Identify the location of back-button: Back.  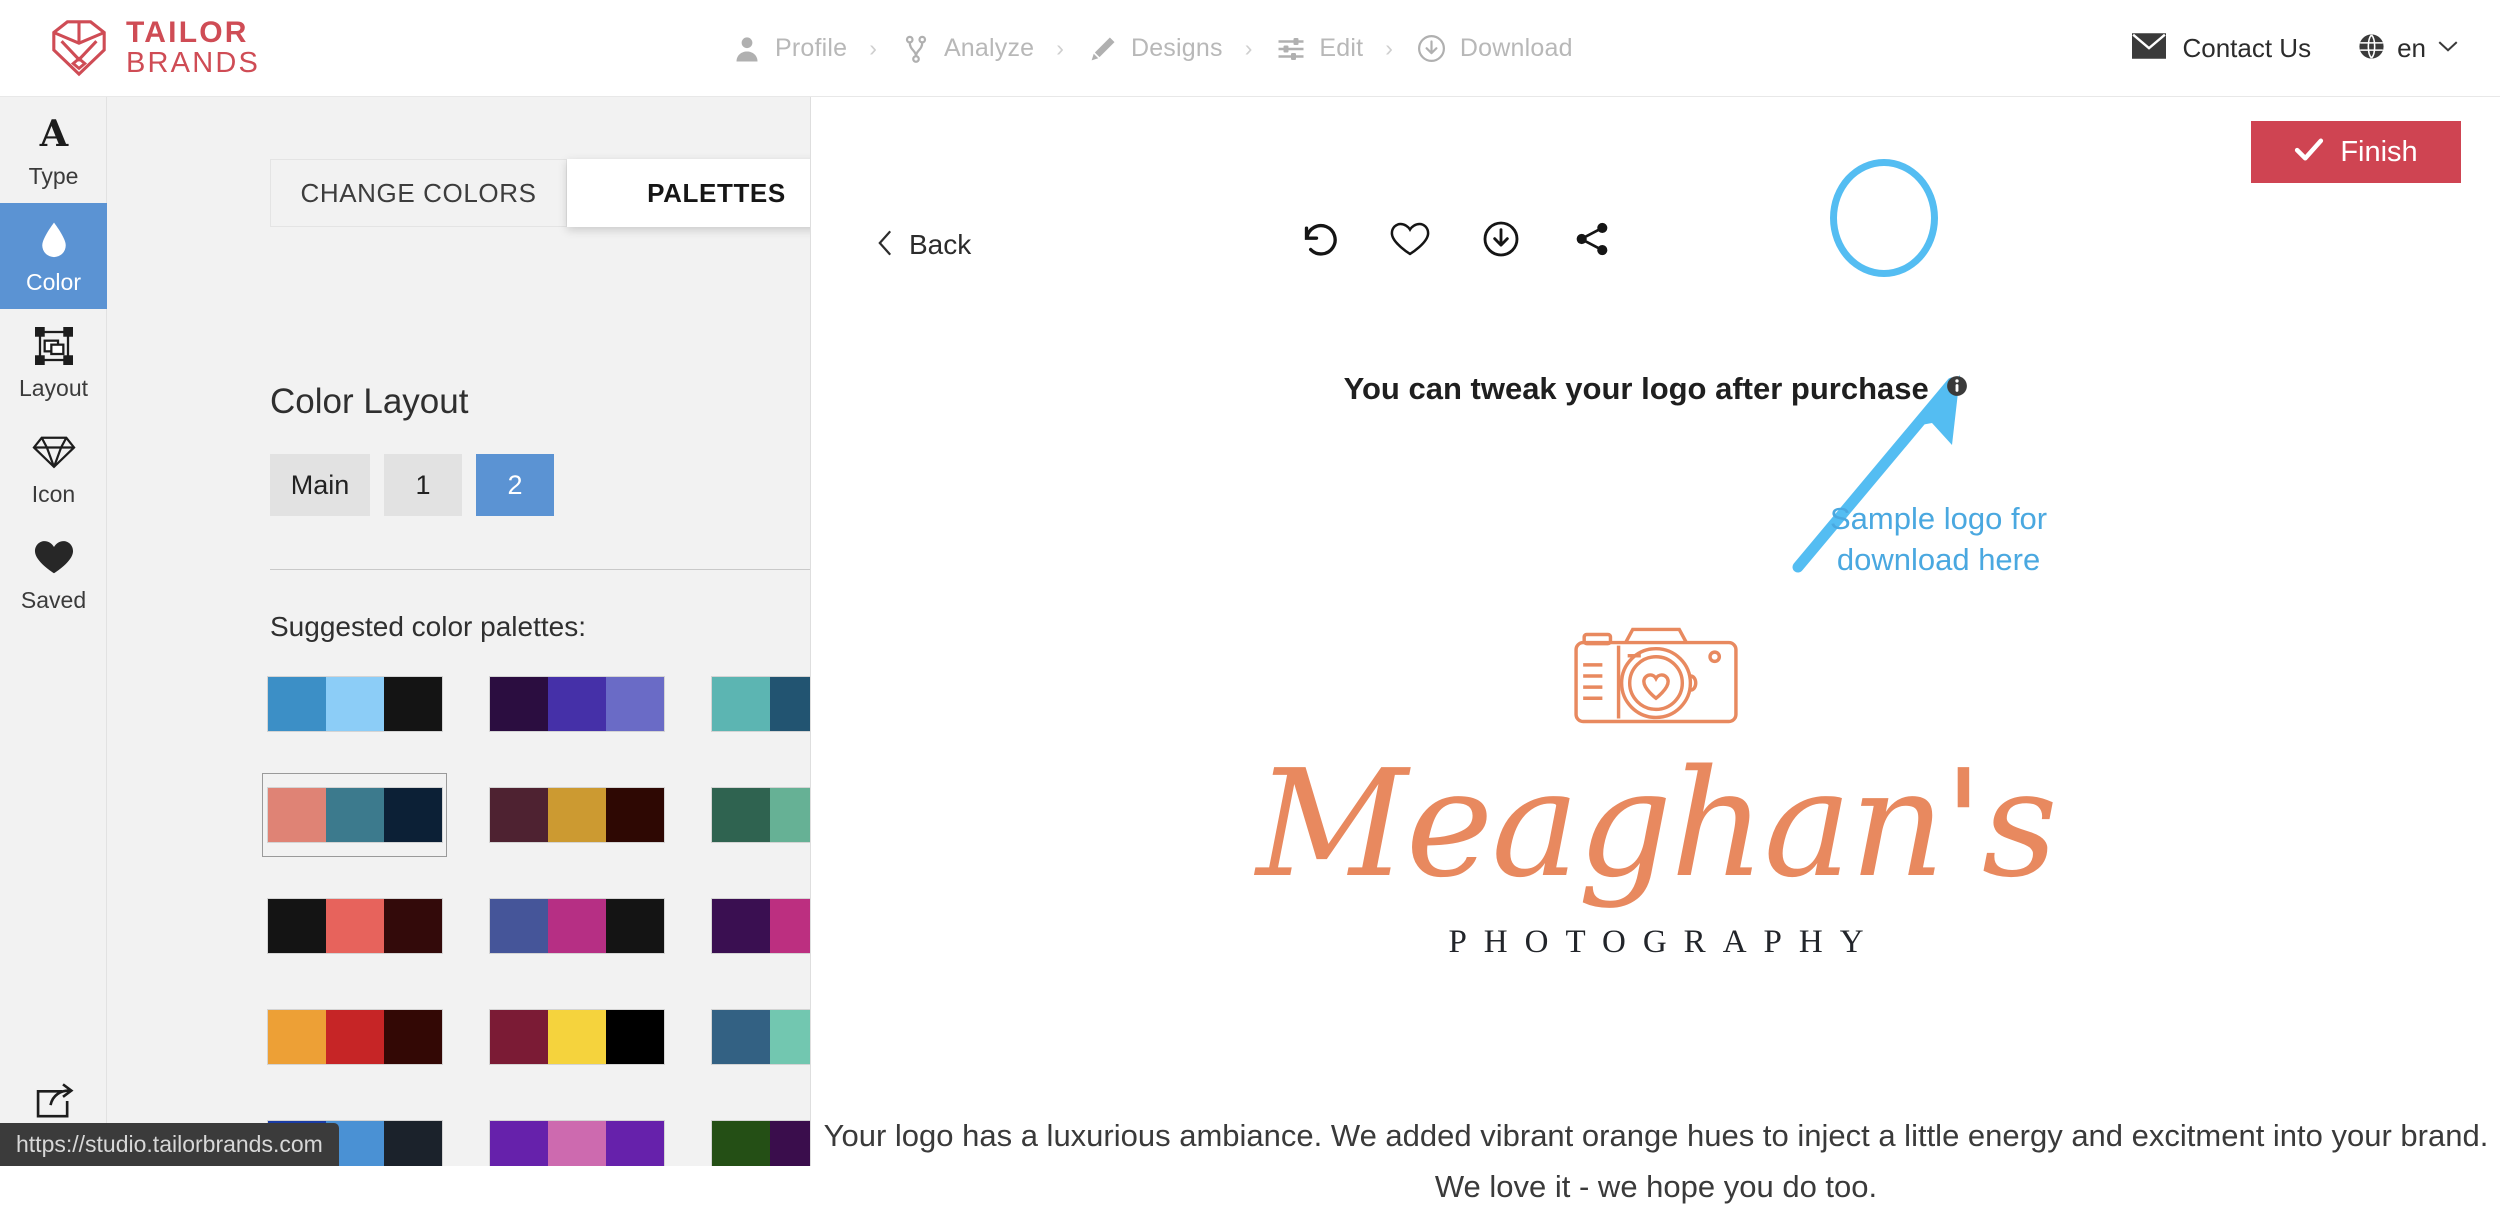
(924, 245).